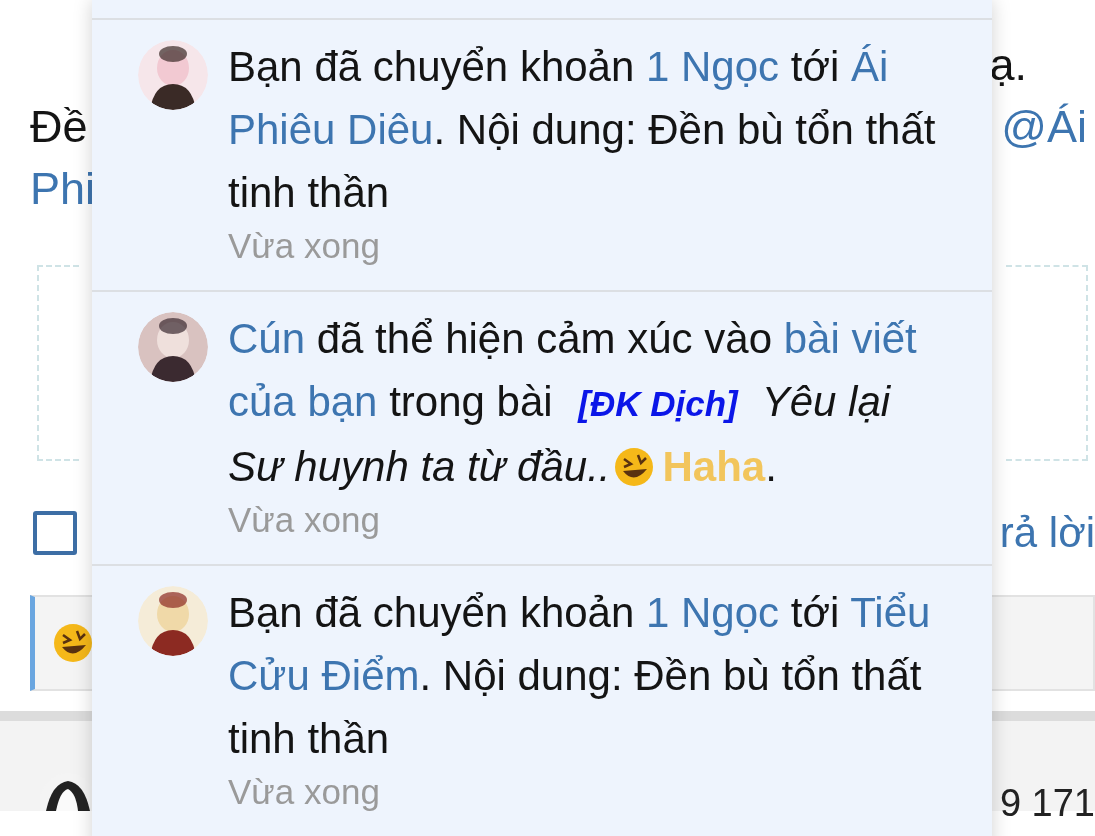 The height and width of the screenshot is (836, 1095). What do you see at coordinates (1047, 533) in the screenshot?
I see `reply-link: rả lời` at bounding box center [1047, 533].